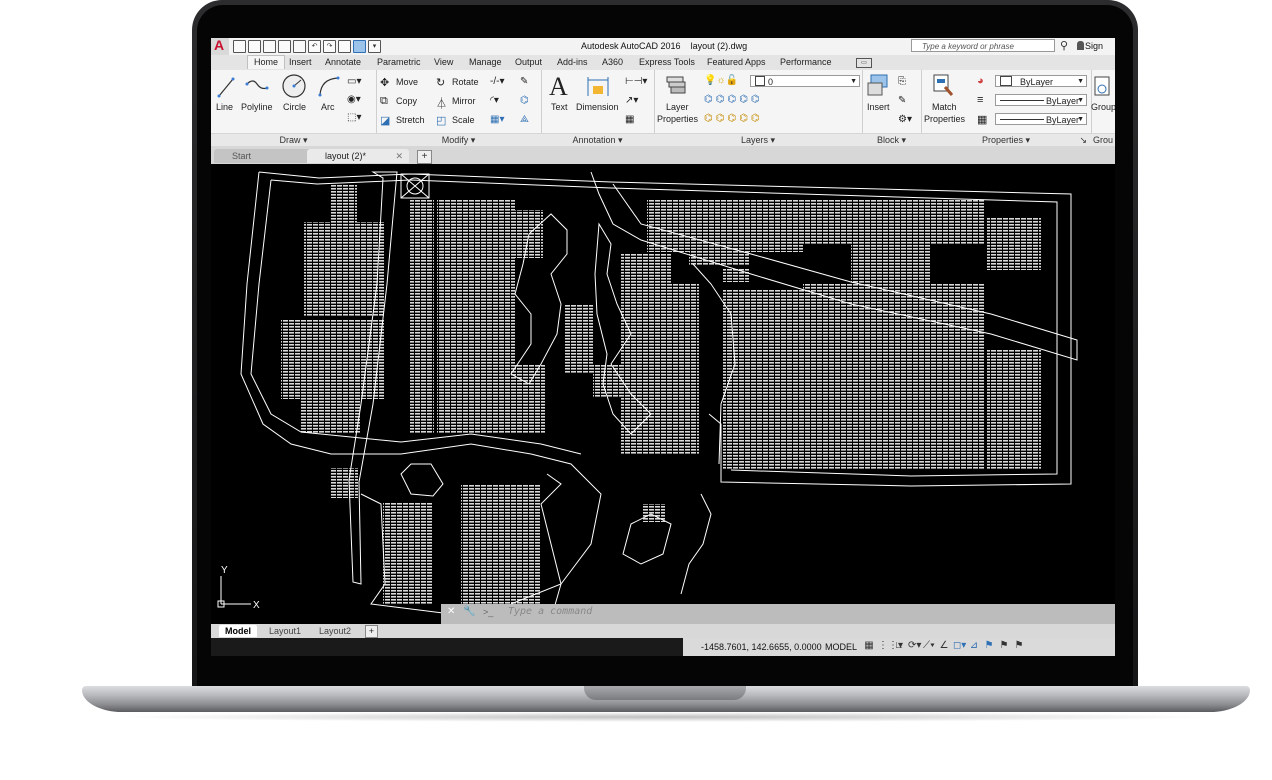  I want to click on leader-icon: ↗▾, so click(631, 100).